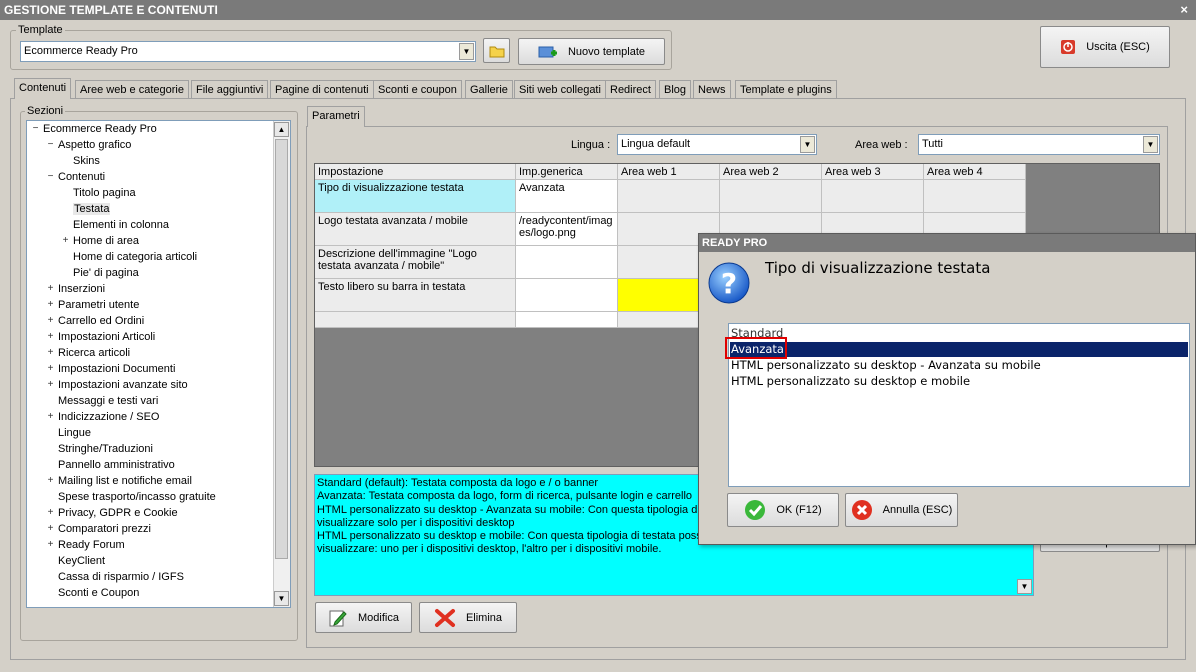 This screenshot has width=1196, height=672. What do you see at coordinates (783, 510) in the screenshot?
I see `ok-button: OK (F12)` at bounding box center [783, 510].